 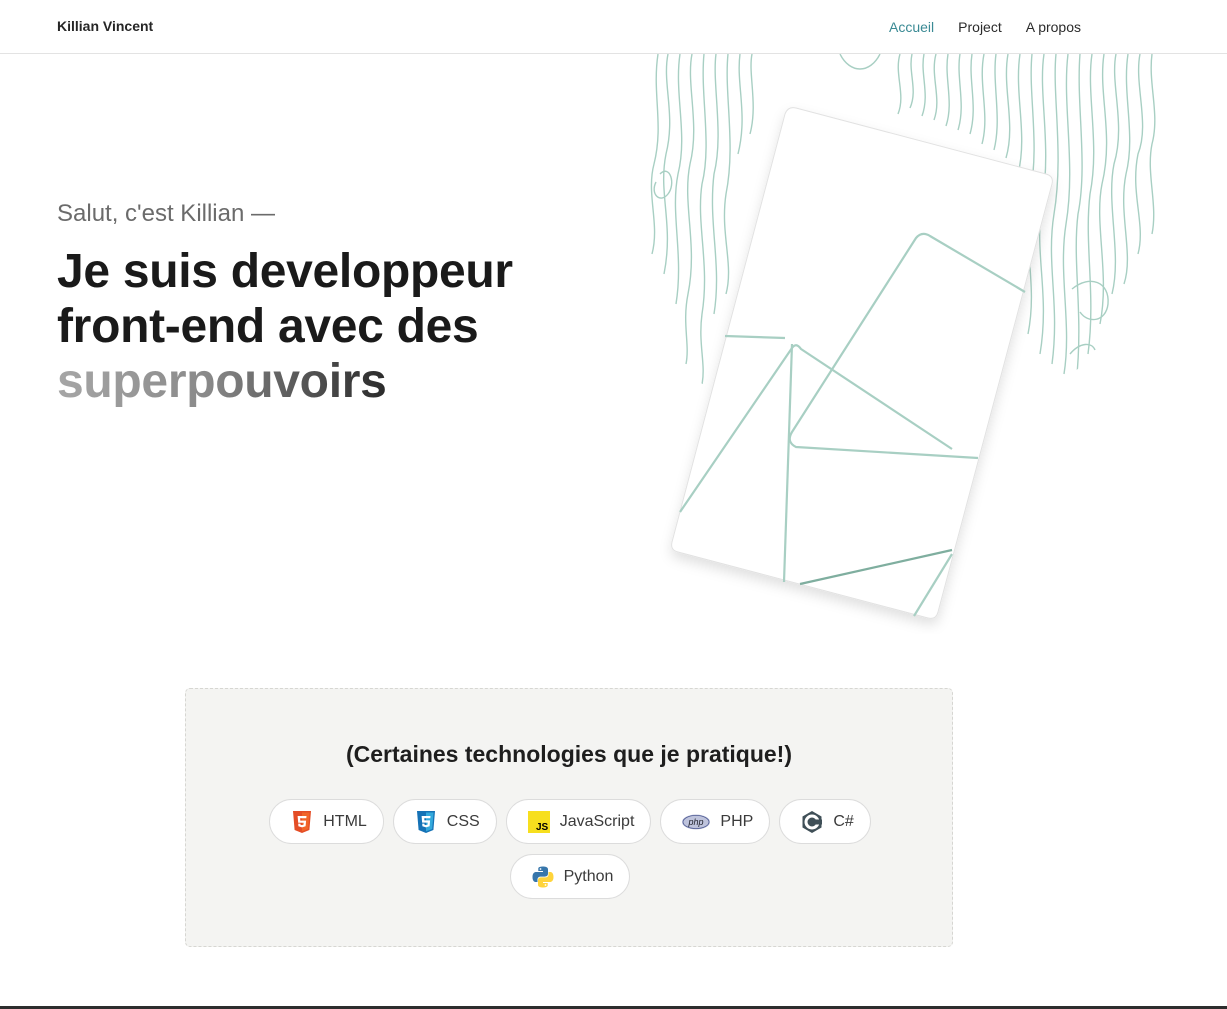 I want to click on tech-chip-python: Python, so click(x=570, y=876).